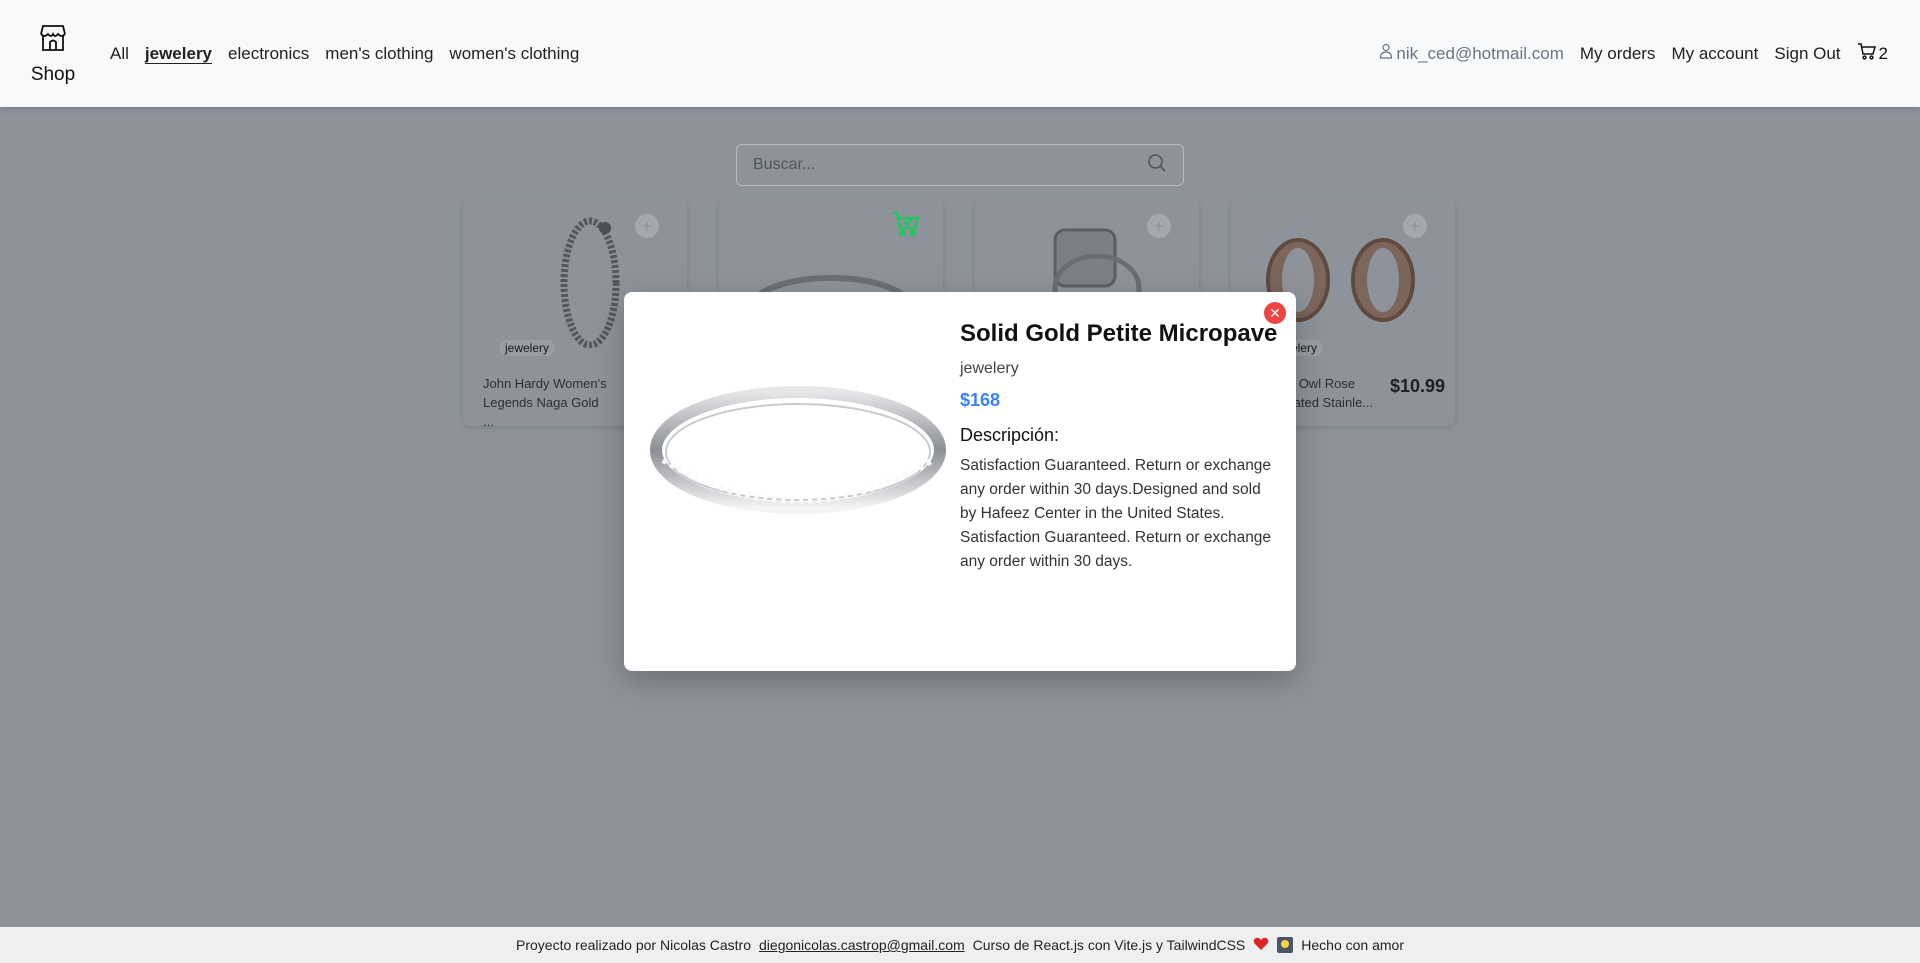 Image resolution: width=1920 pixels, height=963 pixels. What do you see at coordinates (1157, 165) in the screenshot?
I see `search-icon` at bounding box center [1157, 165].